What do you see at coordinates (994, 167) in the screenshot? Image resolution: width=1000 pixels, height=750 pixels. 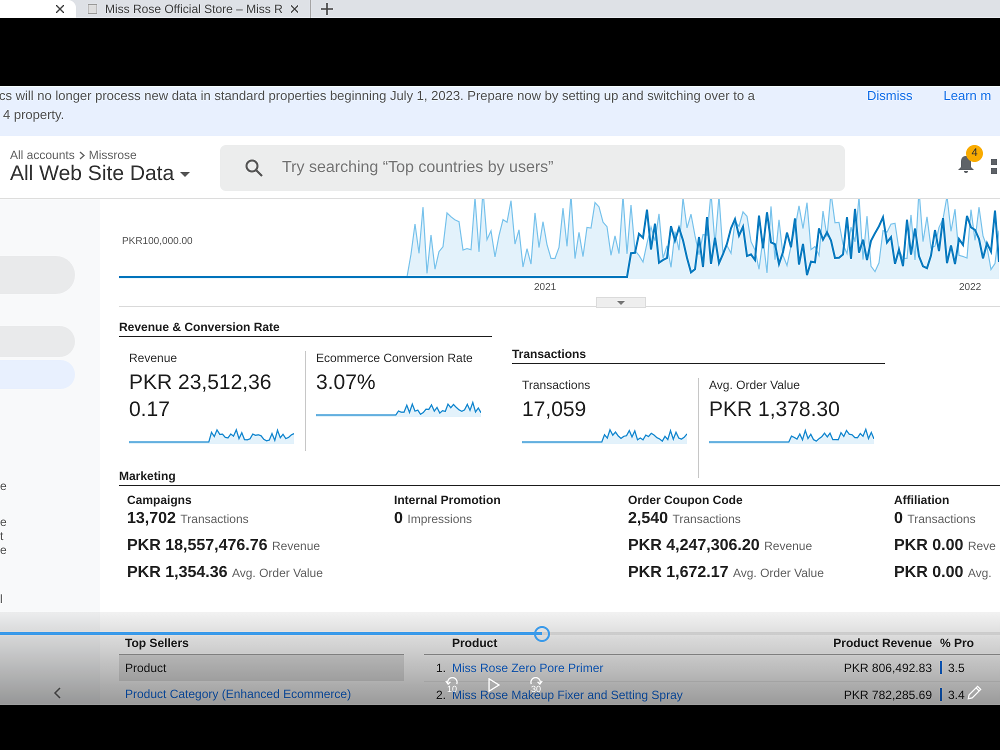 I see `apps-icon` at bounding box center [994, 167].